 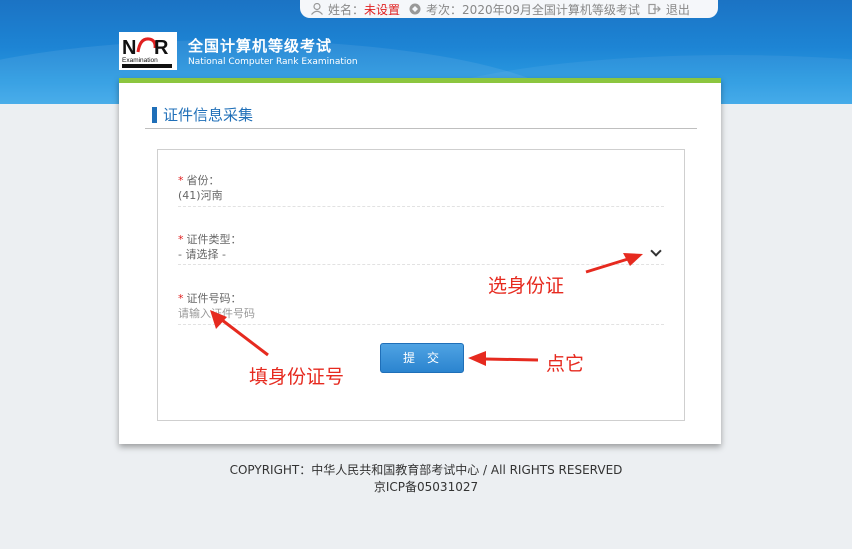 What do you see at coordinates (199, 180) in the screenshot?
I see `province-label: * 省份：` at bounding box center [199, 180].